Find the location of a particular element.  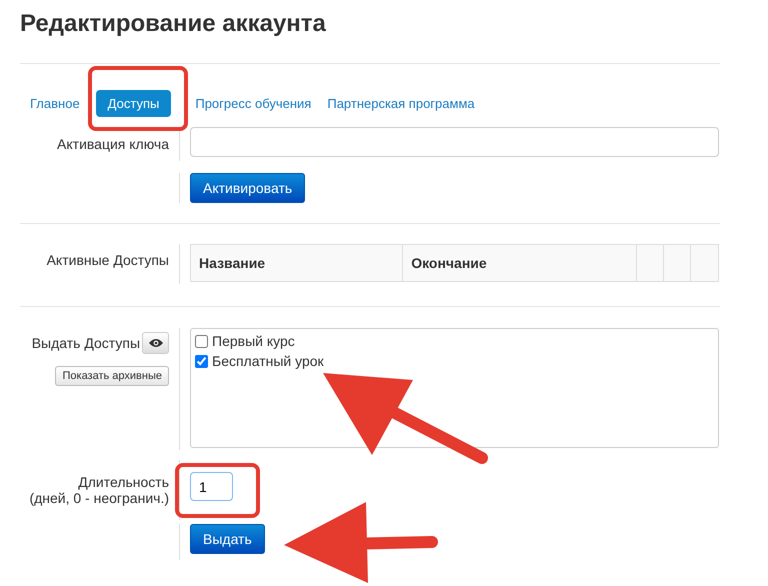

show-archived-button: Показать архивные is located at coordinates (112, 376).